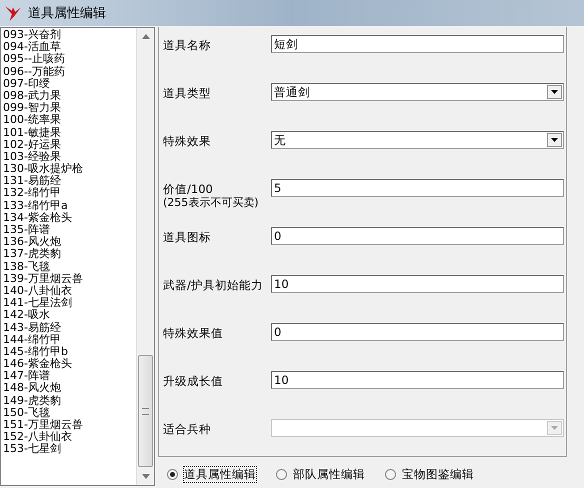 This screenshot has width=584, height=488. I want to click on scroll-down-icon, so click(146, 476).